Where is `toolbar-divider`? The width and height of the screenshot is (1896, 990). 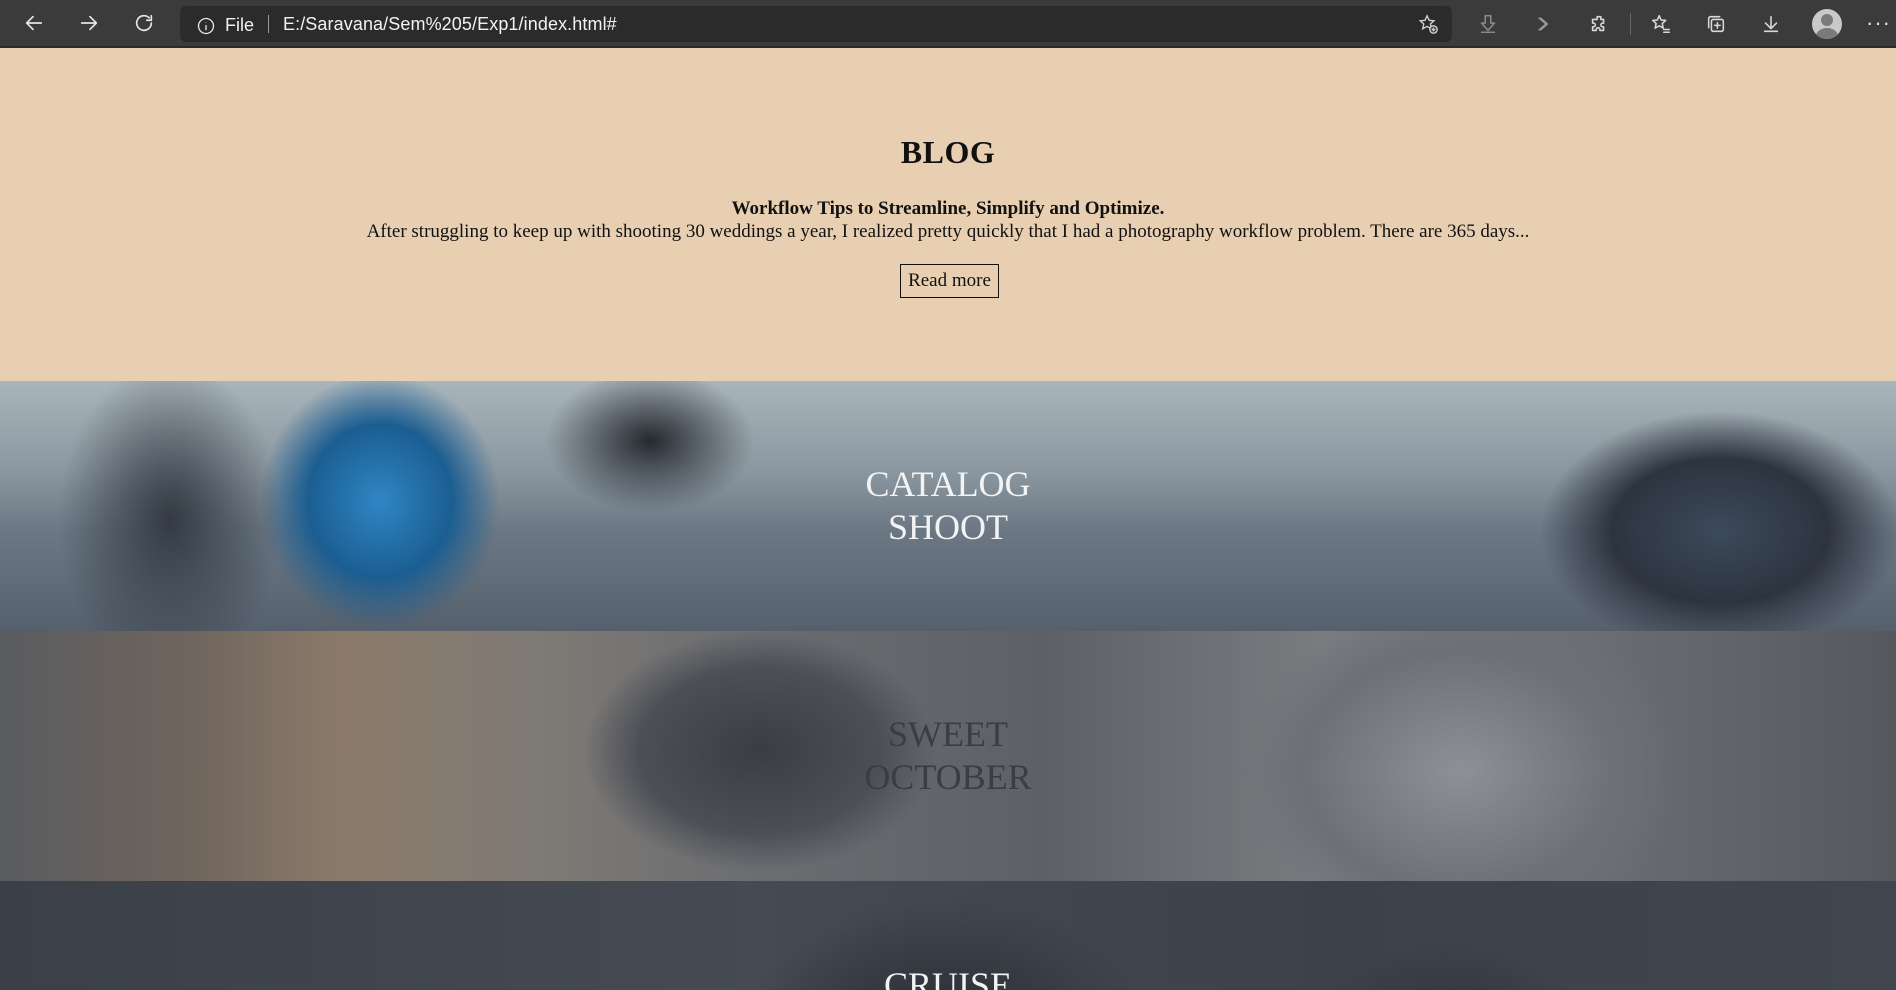 toolbar-divider is located at coordinates (1630, 24).